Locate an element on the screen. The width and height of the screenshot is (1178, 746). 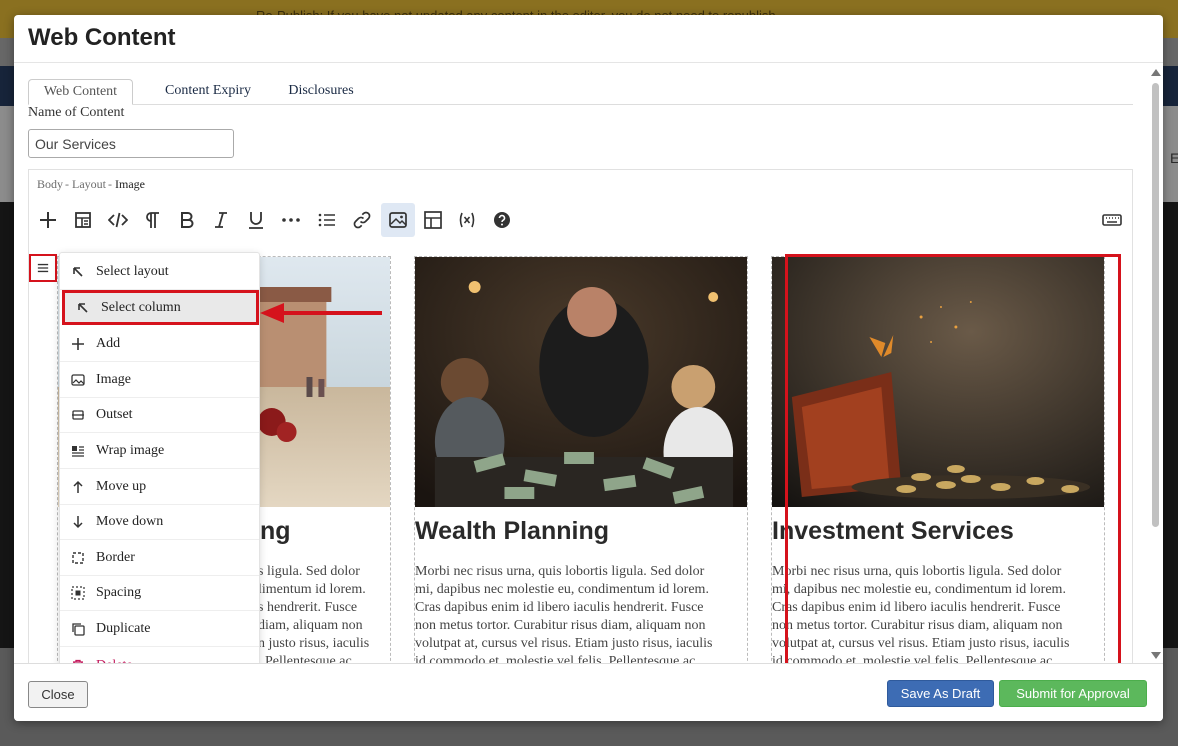
close-button: Close is located at coordinates (58, 694).